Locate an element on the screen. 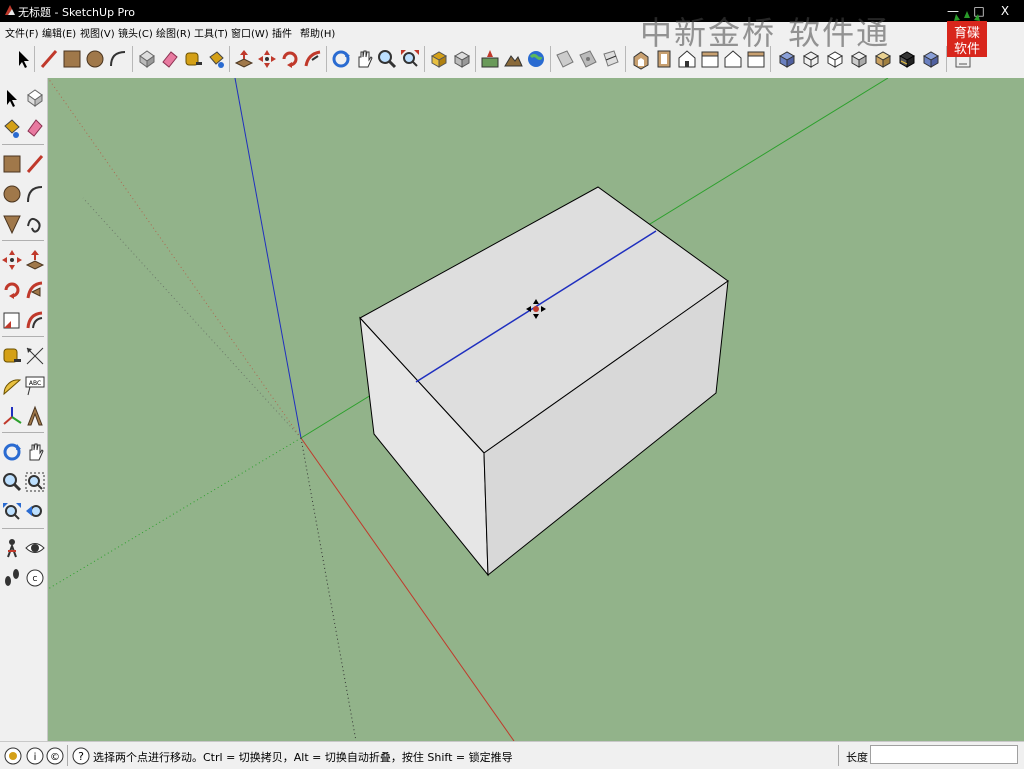 The width and height of the screenshot is (1024, 769). close-button: X is located at coordinates (1005, 11).